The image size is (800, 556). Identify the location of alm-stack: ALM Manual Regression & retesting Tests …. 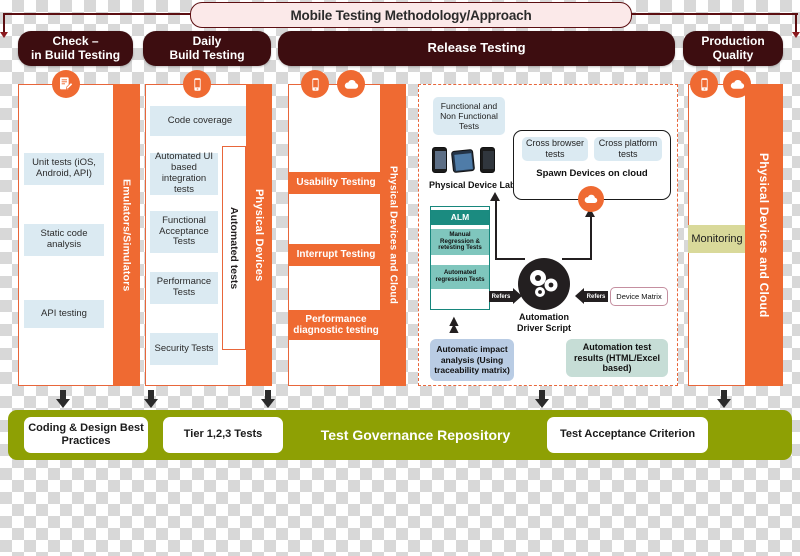
(460, 258).